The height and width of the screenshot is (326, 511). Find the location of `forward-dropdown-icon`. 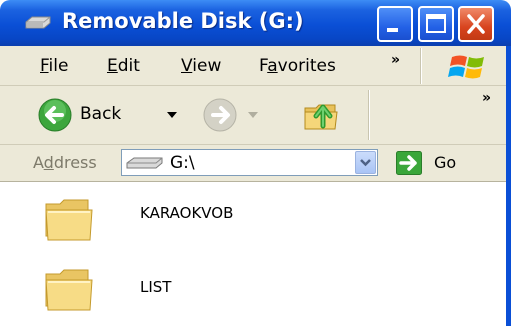

forward-dropdown-icon is located at coordinates (253, 115).